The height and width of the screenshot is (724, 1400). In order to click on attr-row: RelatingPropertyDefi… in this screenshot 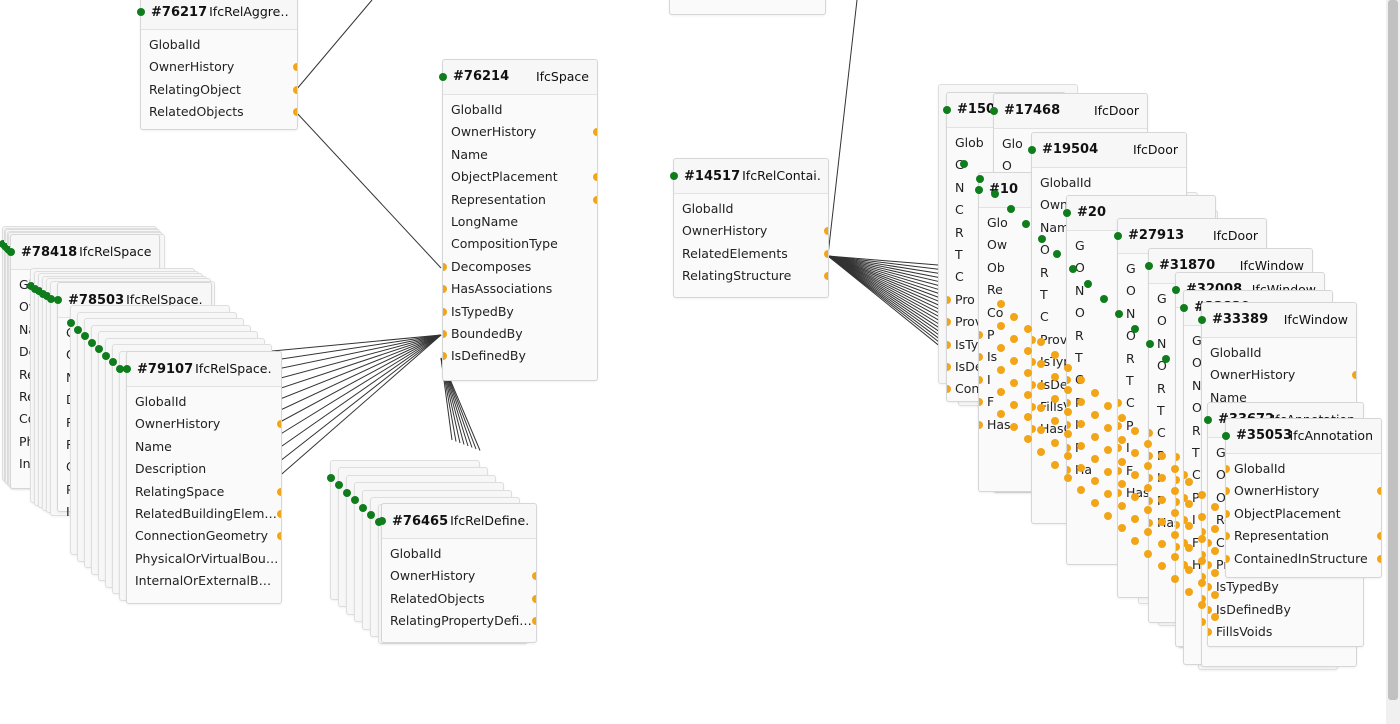, I will do `click(459, 621)`.